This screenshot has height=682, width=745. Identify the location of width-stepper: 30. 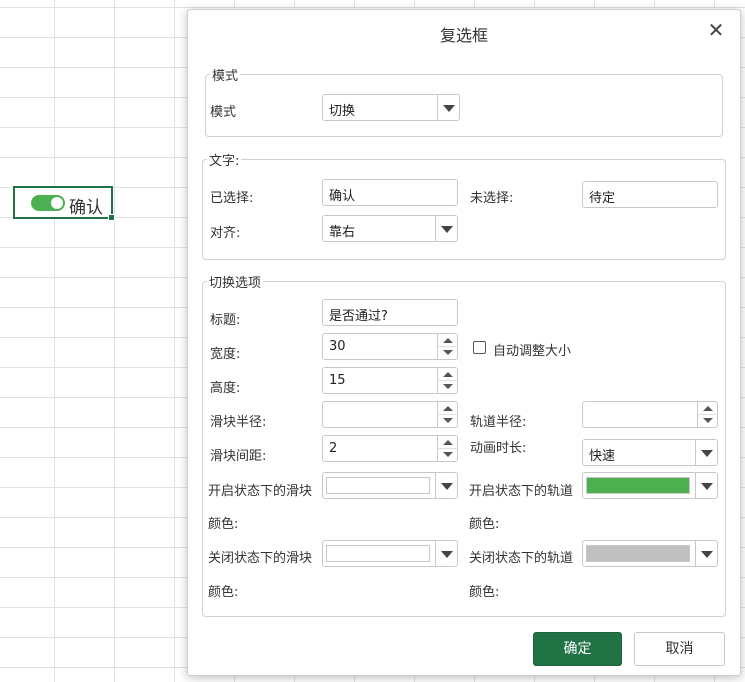
(390, 346).